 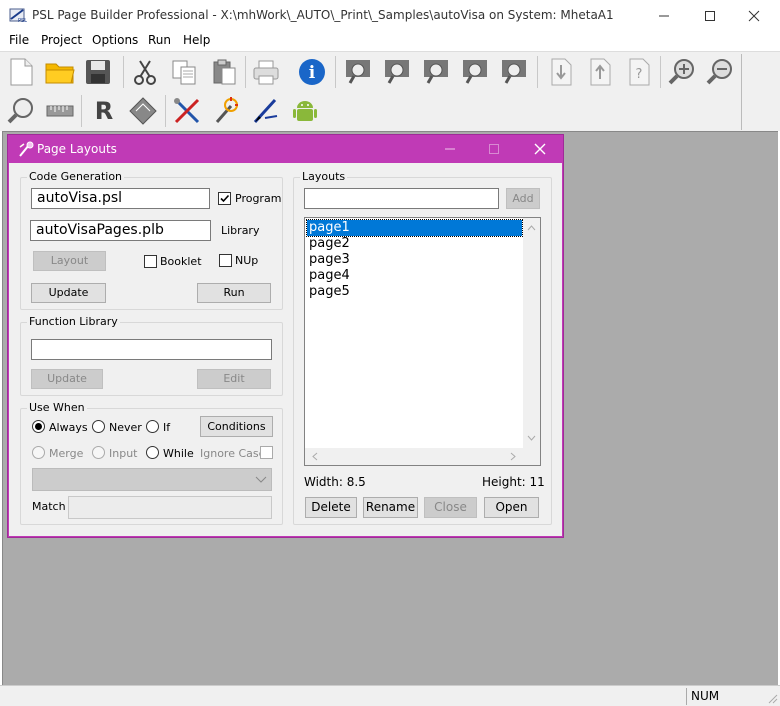 I want to click on move-down-button, so click(x=561, y=72).